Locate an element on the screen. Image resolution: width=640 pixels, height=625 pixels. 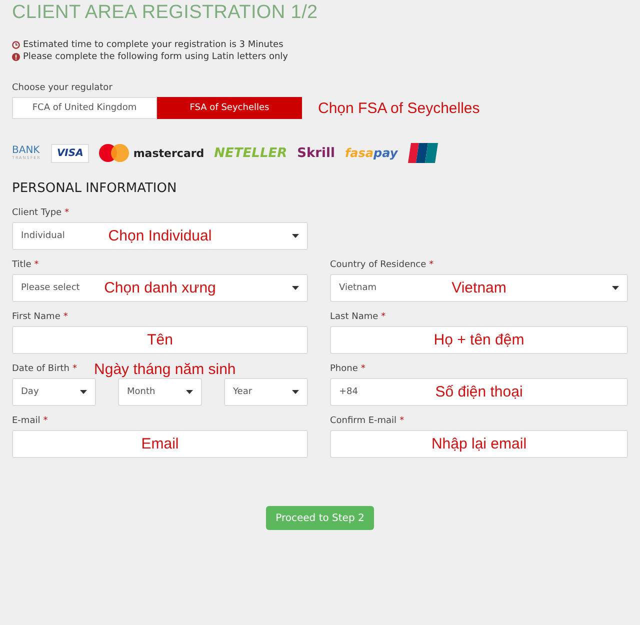
page-title: CLIENT AREA REGISTRATION 1/2 is located at coordinates (165, 13).